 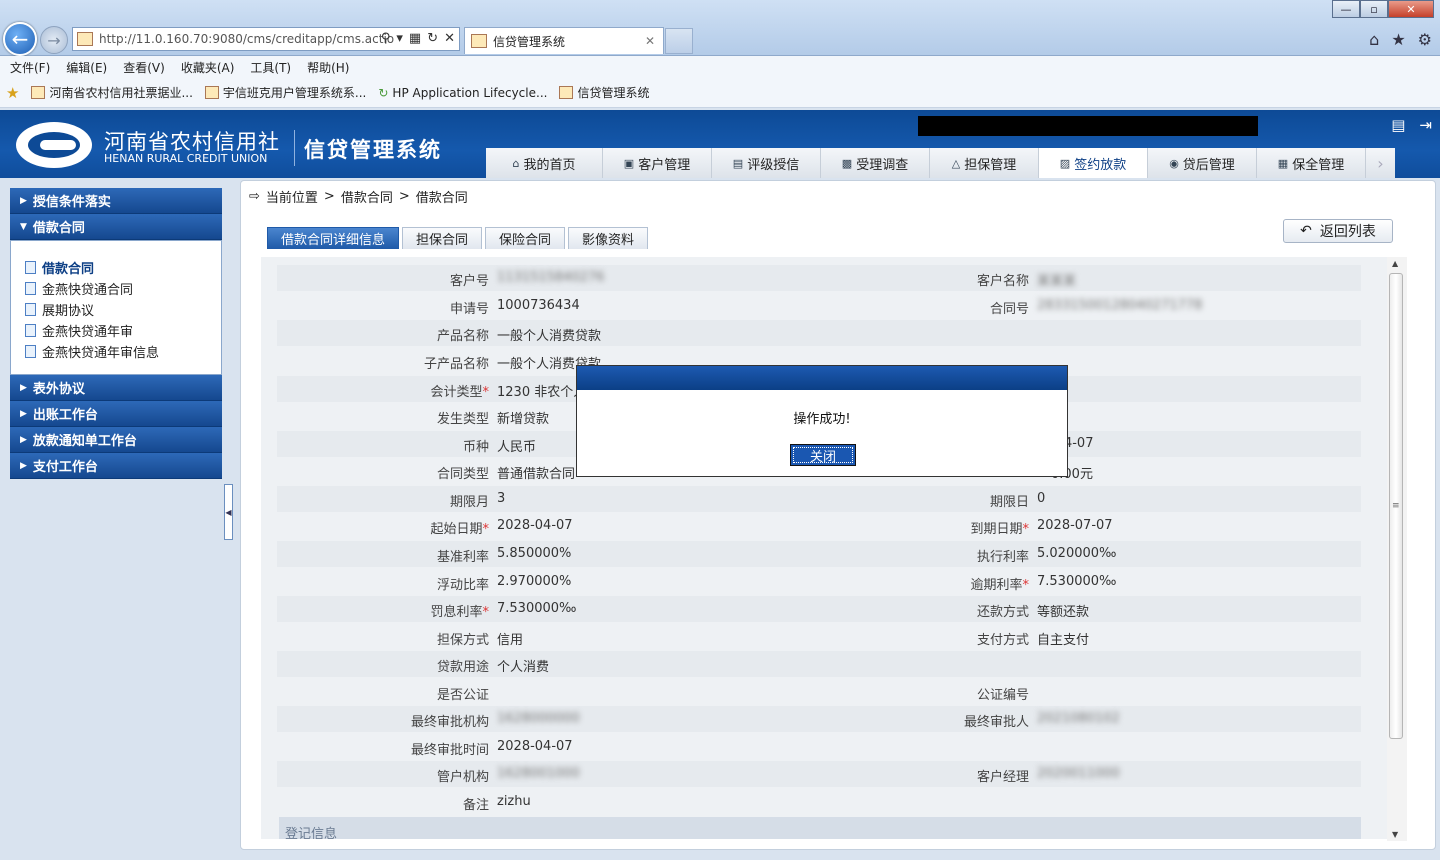 What do you see at coordinates (386, 38) in the screenshot?
I see `search-icon: ⚲` at bounding box center [386, 38].